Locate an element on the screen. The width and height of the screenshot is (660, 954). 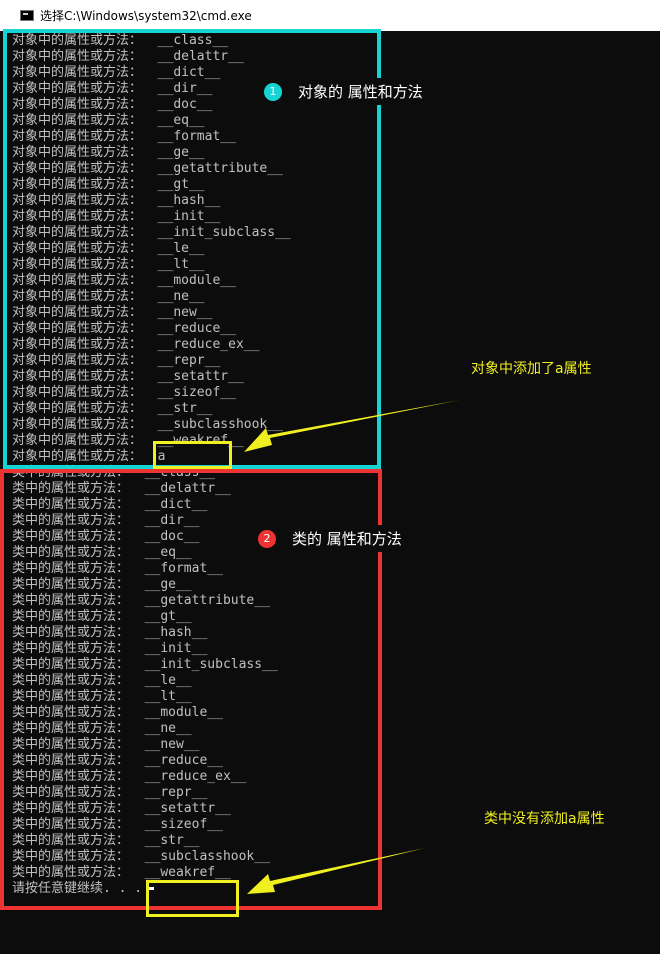
object-added-note: 对象中添加了a属性 is located at coordinates (531, 369).